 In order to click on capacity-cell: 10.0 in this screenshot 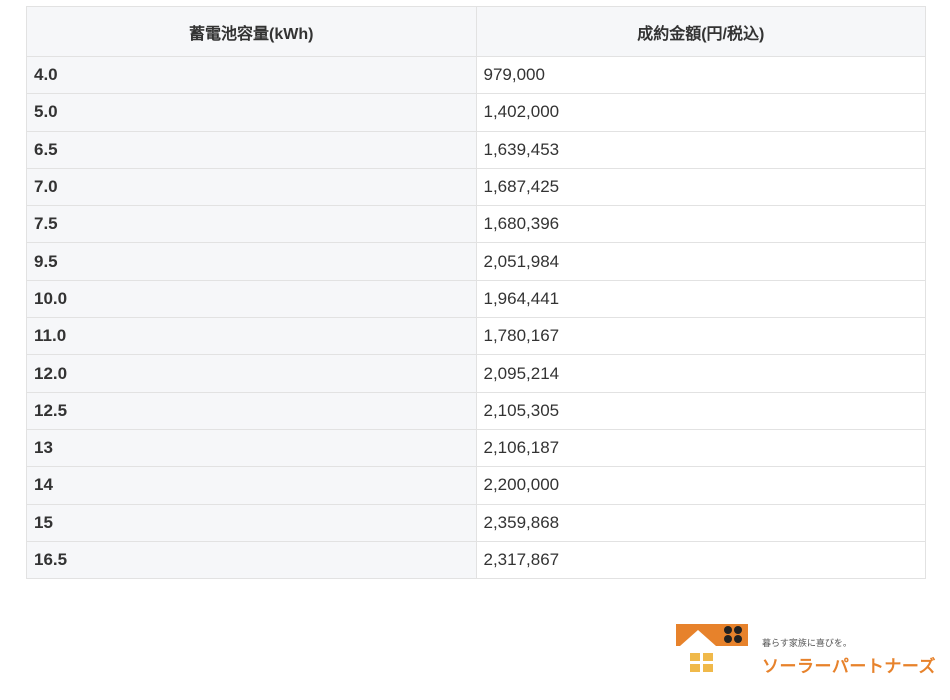, I will do `click(251, 299)`.